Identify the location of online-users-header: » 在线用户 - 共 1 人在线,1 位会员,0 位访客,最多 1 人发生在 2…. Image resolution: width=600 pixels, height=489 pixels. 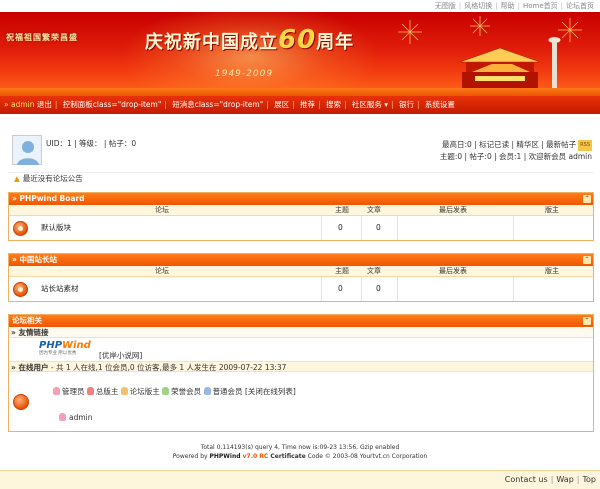
(301, 366).